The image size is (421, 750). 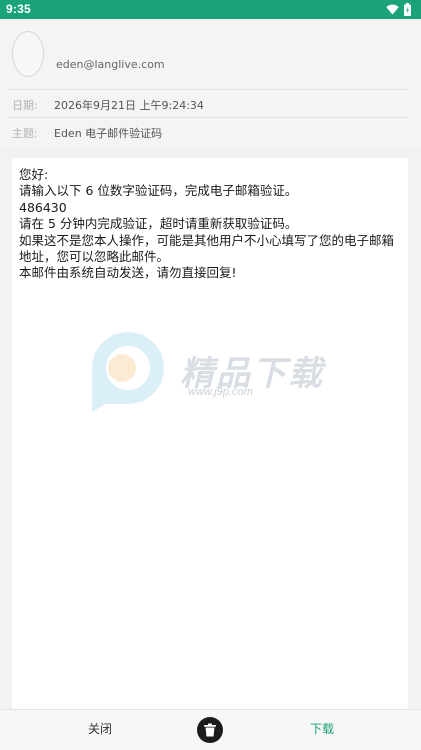 What do you see at coordinates (128, 372) in the screenshot?
I see `p-logo-icon` at bounding box center [128, 372].